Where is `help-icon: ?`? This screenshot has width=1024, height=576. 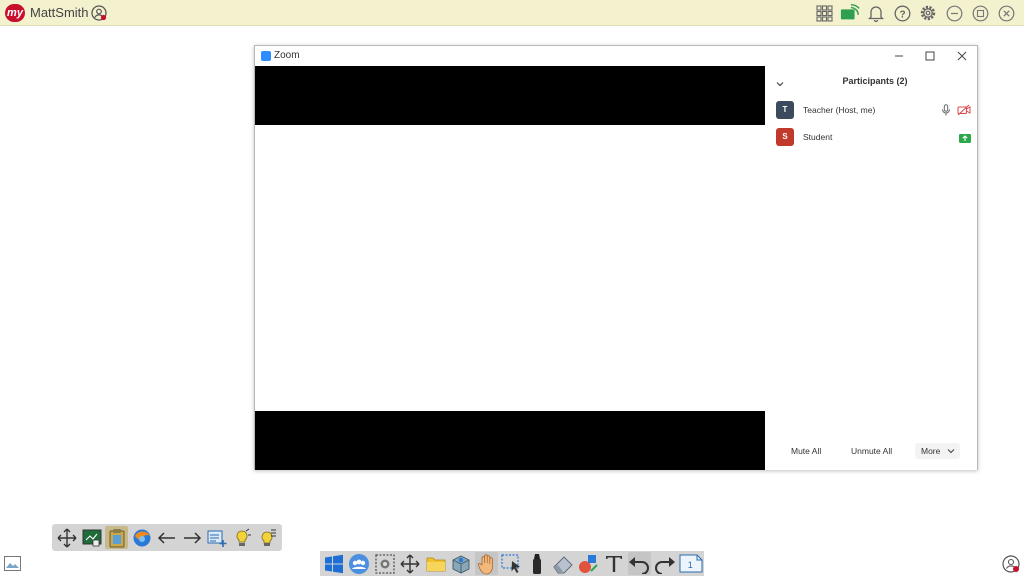 help-icon: ? is located at coordinates (902, 13).